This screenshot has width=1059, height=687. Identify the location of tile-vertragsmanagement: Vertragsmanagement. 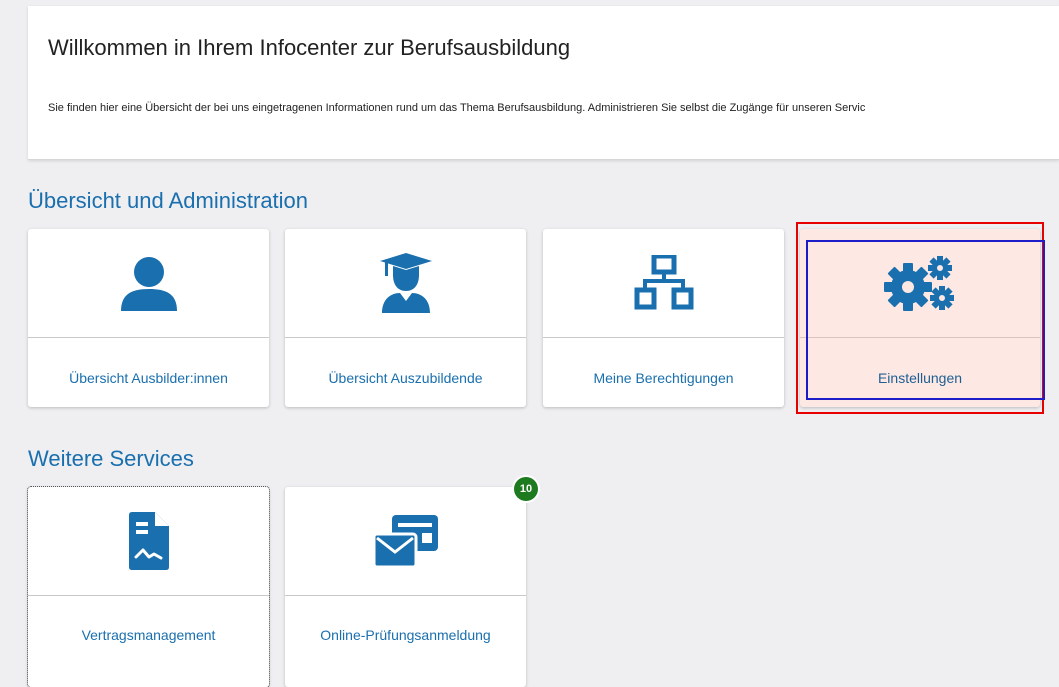
(148, 586).